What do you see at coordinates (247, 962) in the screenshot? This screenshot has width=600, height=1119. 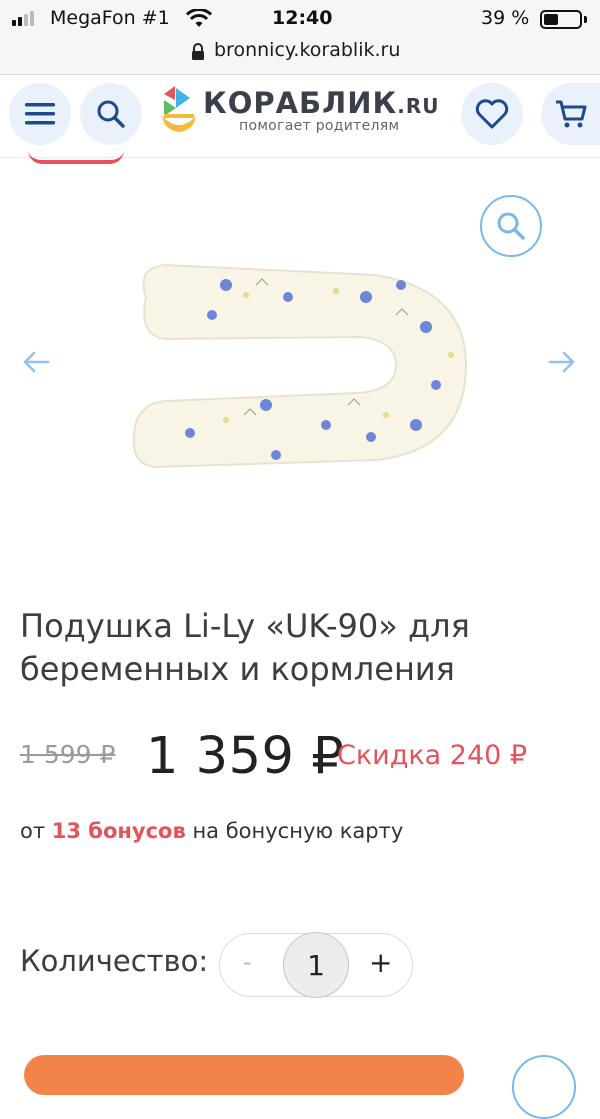 I see `quantity-decrease-button: -` at bounding box center [247, 962].